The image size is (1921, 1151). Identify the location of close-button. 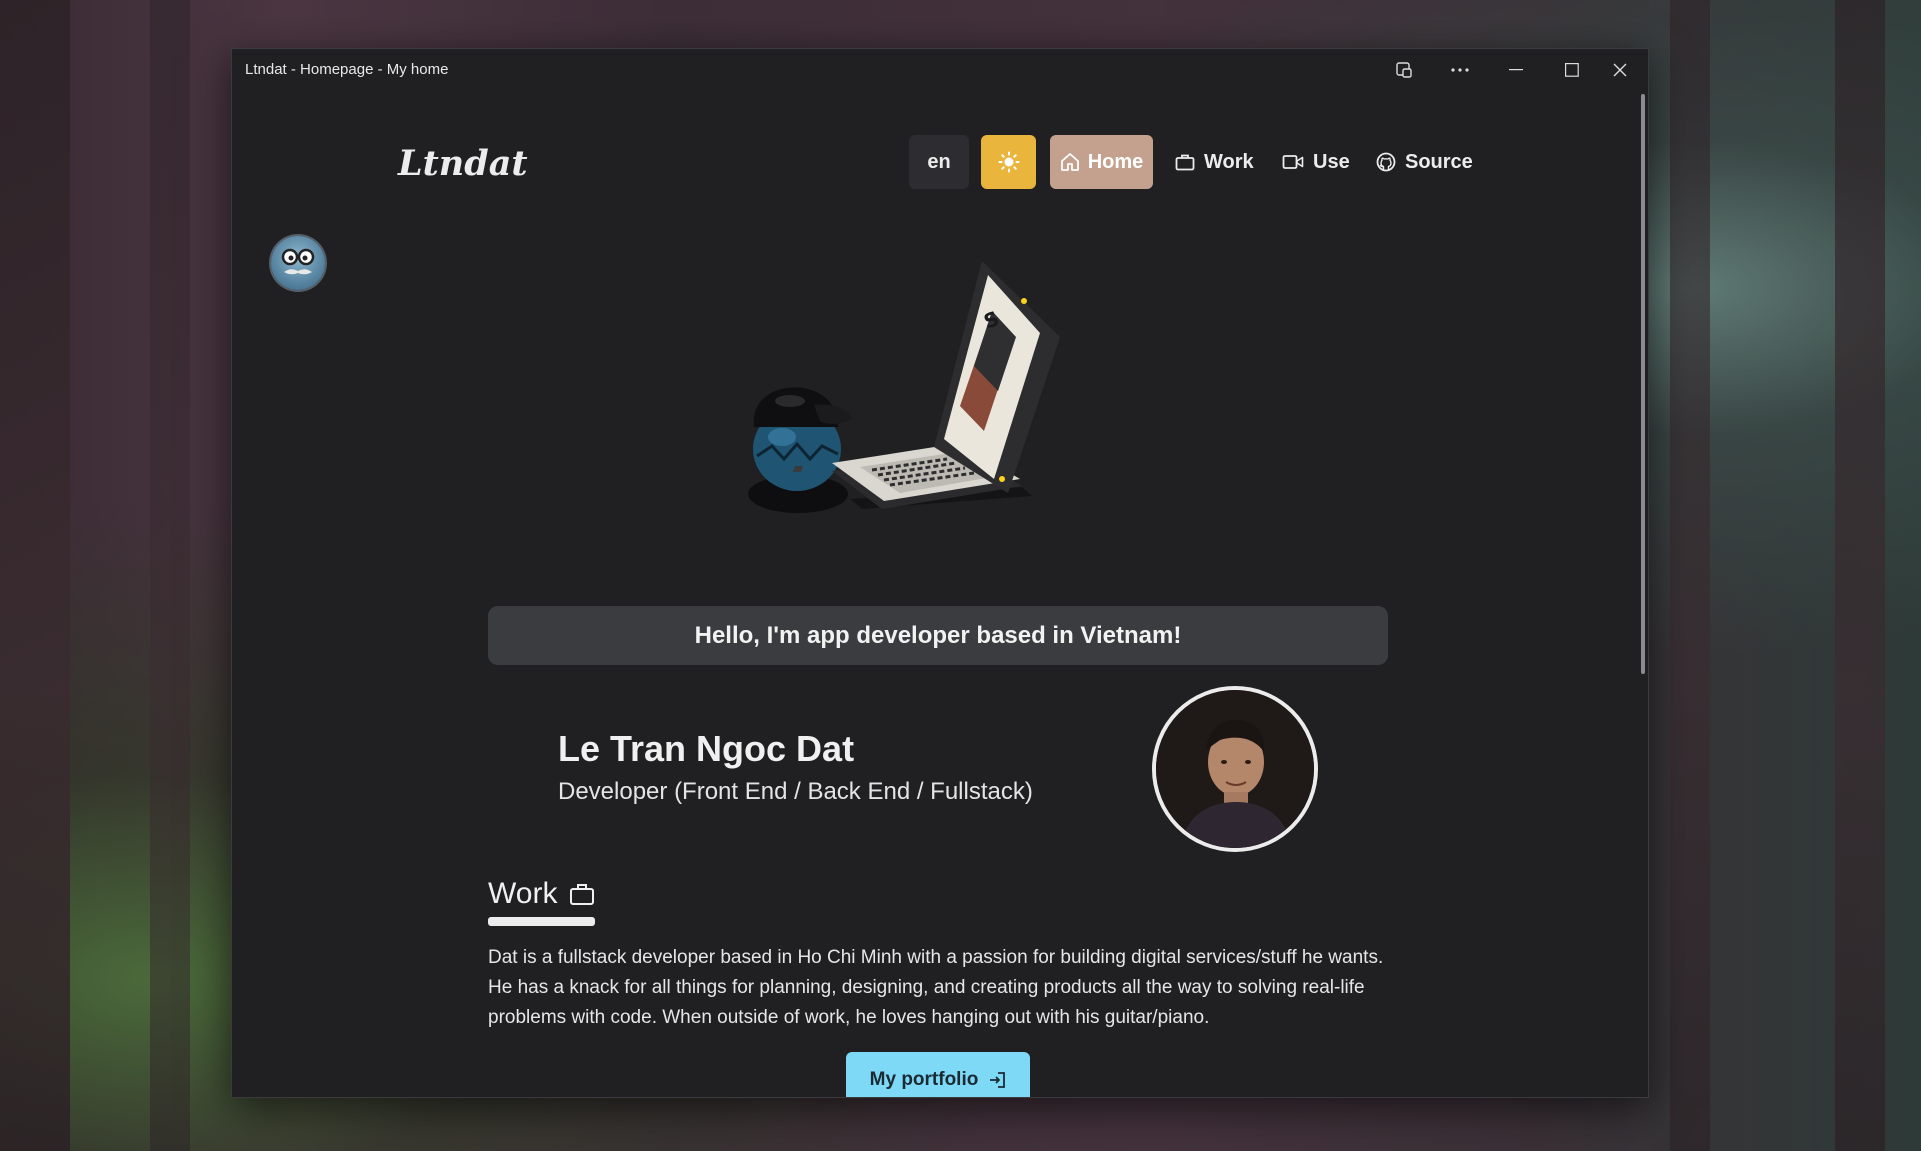
(1620, 70).